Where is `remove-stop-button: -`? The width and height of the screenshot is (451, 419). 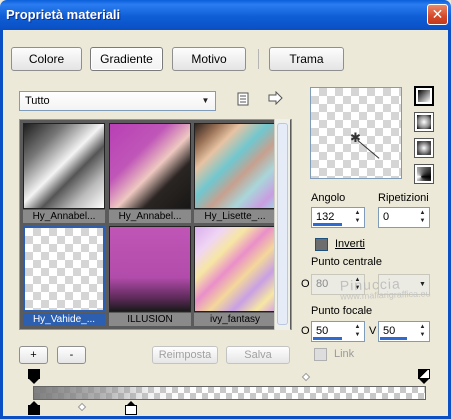 remove-stop-button: - is located at coordinates (71, 355).